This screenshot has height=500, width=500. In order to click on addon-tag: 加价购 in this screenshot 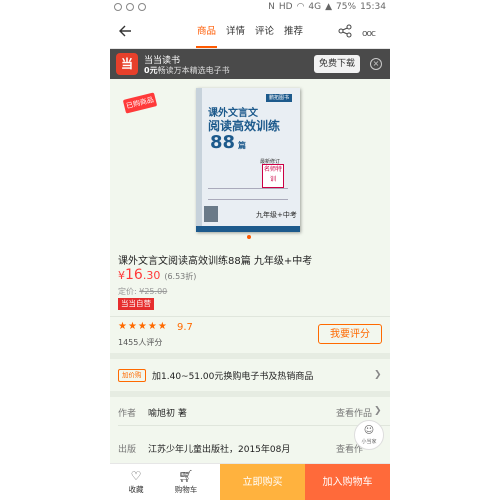, I will do `click(132, 375)`.